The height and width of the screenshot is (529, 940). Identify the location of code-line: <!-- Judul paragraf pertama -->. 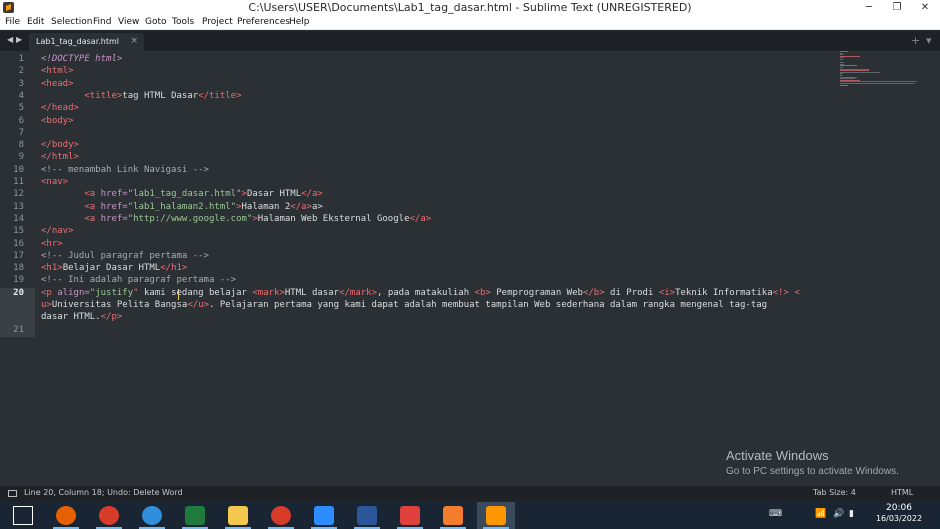
(125, 256).